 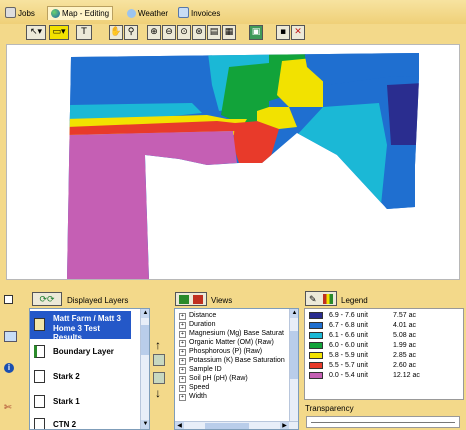 I want to click on zoom-previous-icon: ⊛, so click(x=199, y=32).